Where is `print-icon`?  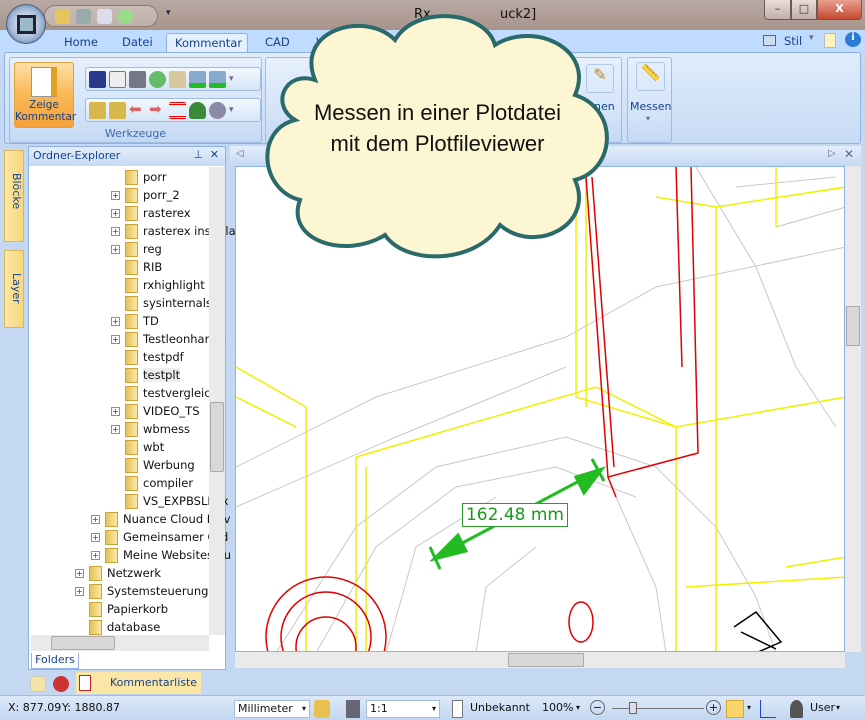
print-icon is located at coordinates (83, 16).